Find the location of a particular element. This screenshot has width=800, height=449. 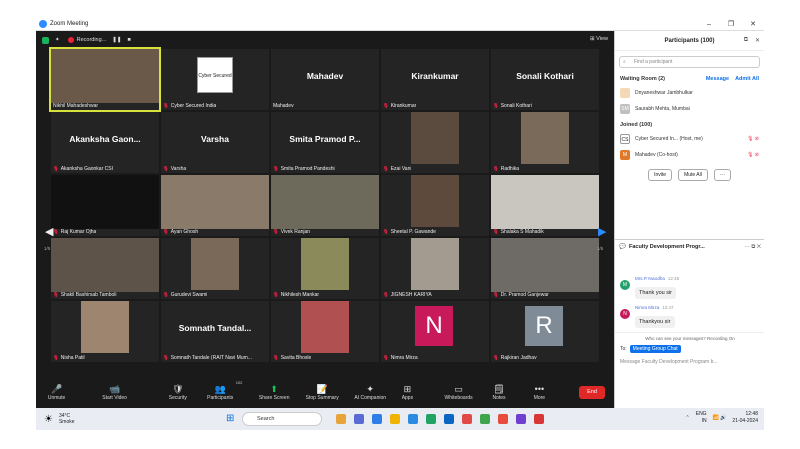

participant-row: Dnyaneshwar Jambhulkar is located at coordinates (689, 93).